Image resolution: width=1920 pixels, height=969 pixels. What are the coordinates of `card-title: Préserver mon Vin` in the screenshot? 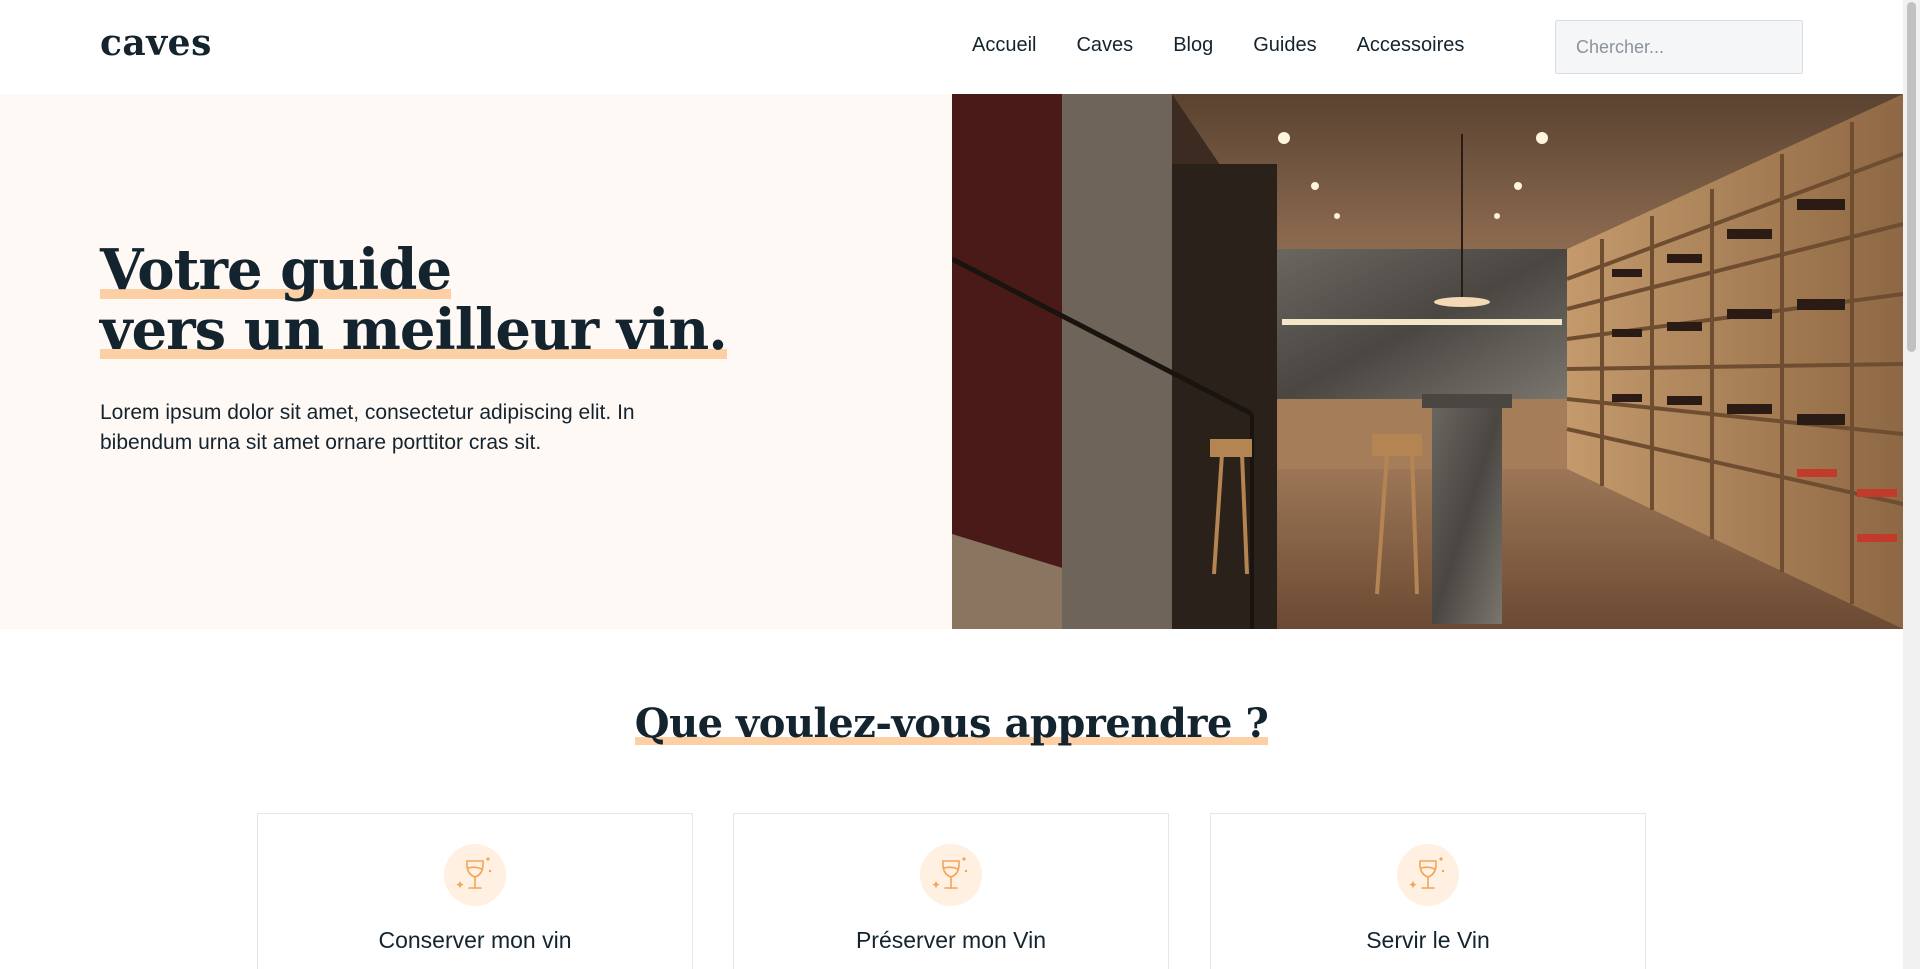 It's located at (951, 940).